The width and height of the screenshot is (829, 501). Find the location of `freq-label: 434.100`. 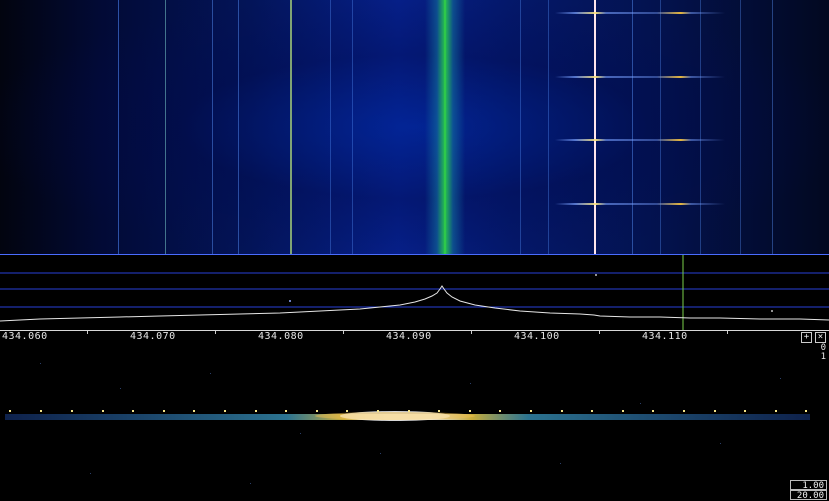

freq-label: 434.100 is located at coordinates (537, 336).